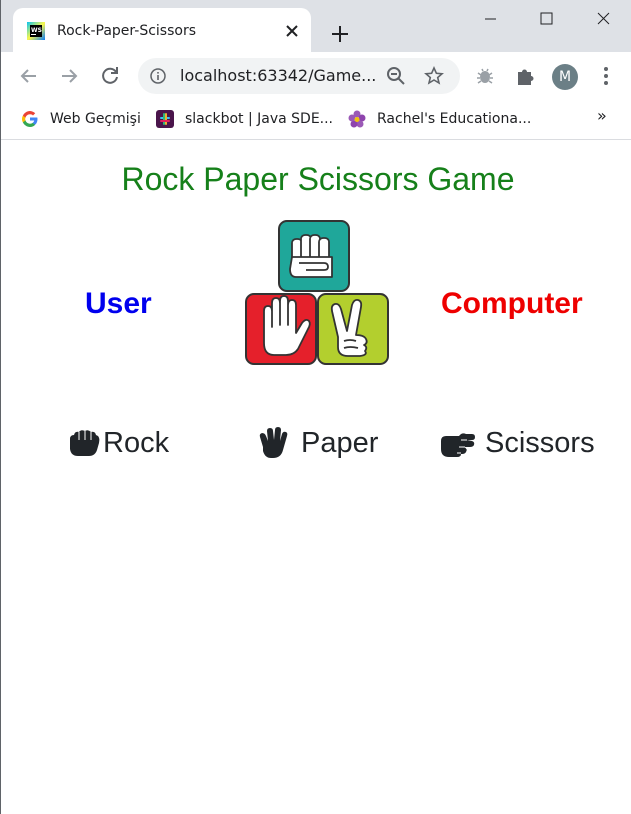 This screenshot has height=814, width=631. I want to click on google-icon, so click(30, 119).